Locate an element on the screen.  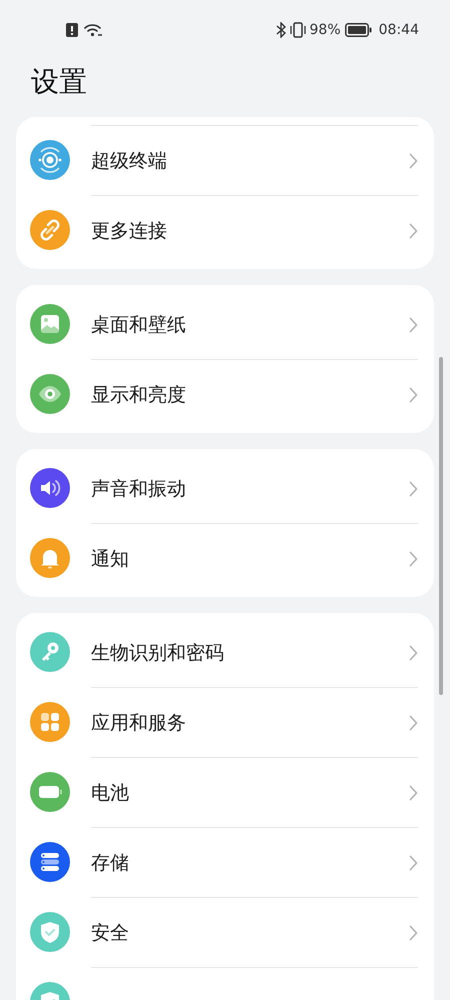
settings-item-label: 超级终端 is located at coordinates (129, 161).